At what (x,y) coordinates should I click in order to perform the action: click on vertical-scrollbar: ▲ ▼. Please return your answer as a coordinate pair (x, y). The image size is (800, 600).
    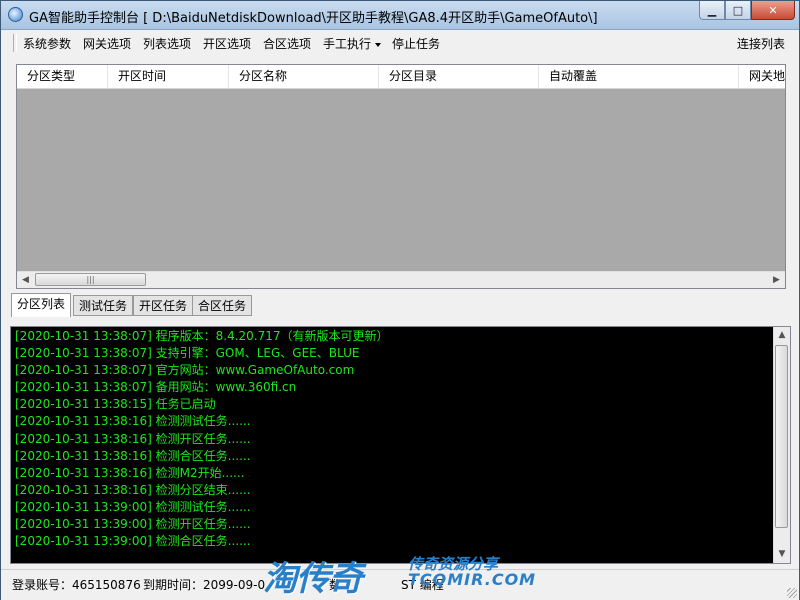
    Looking at the image, I should click on (781, 445).